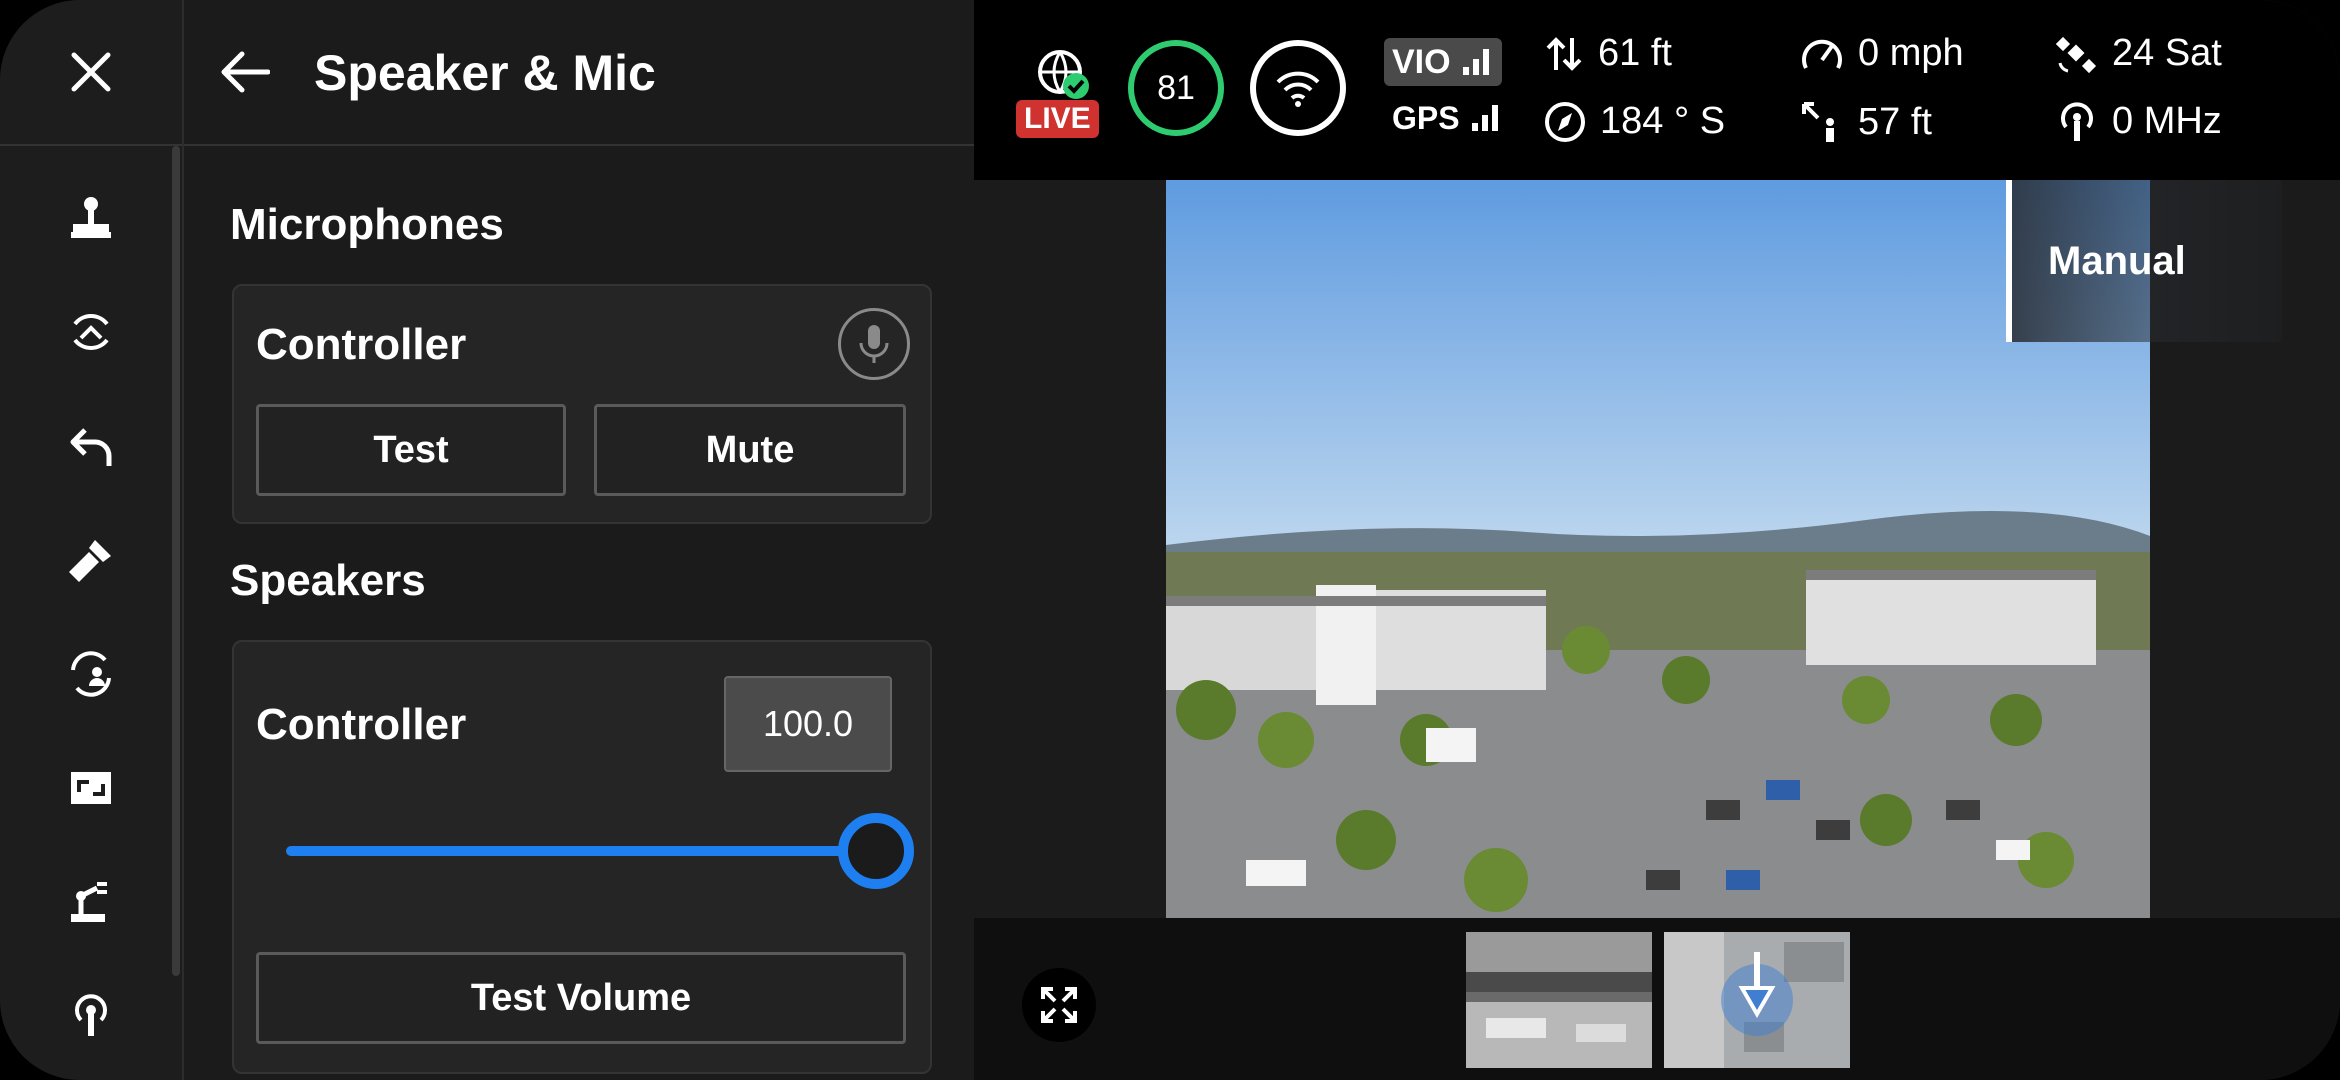 This screenshot has width=2340, height=1080. I want to click on rail-item-aspect-ratio, so click(91, 788).